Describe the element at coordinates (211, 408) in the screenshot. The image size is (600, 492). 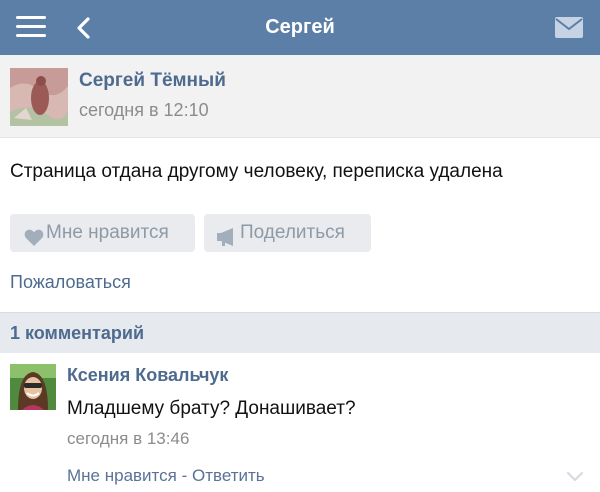
I see `comment-text: Младшему брату? Донашивает?` at that location.